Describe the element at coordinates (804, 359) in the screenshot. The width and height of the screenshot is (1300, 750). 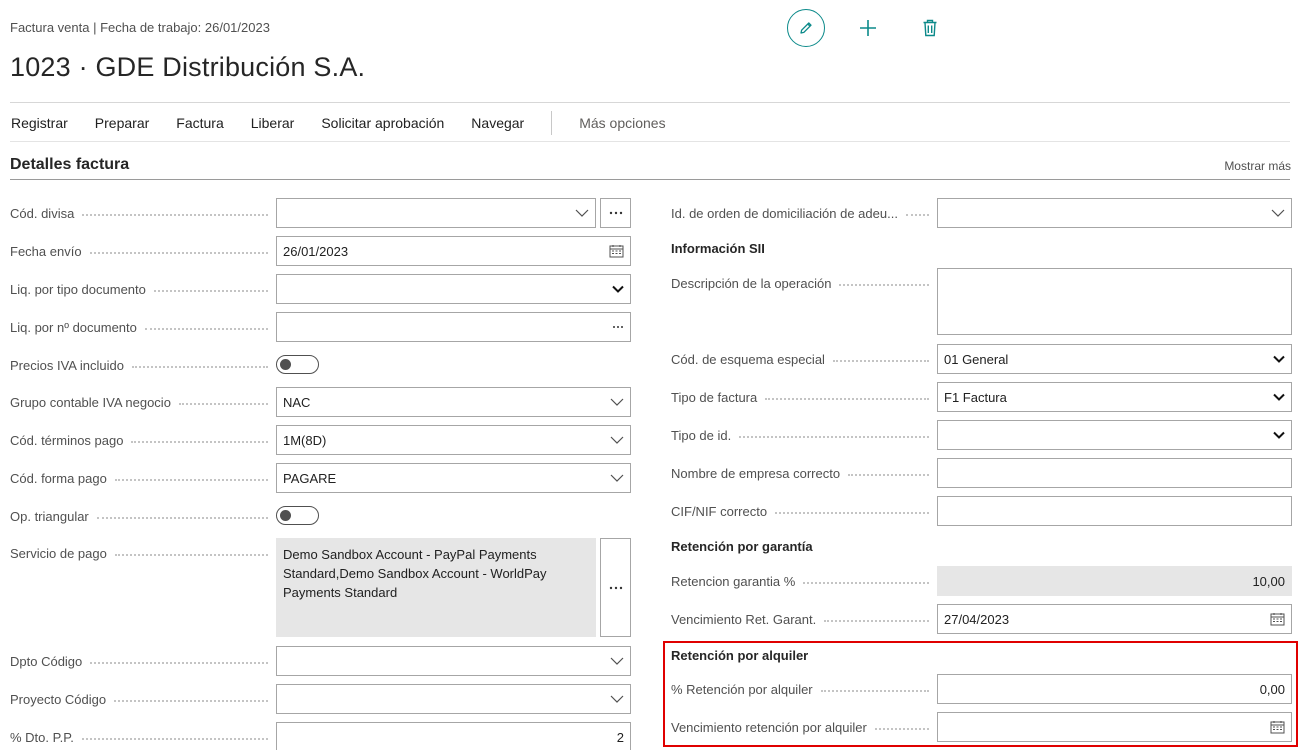
I see `label-esquema-especial: Cód. de esquema especial` at that location.